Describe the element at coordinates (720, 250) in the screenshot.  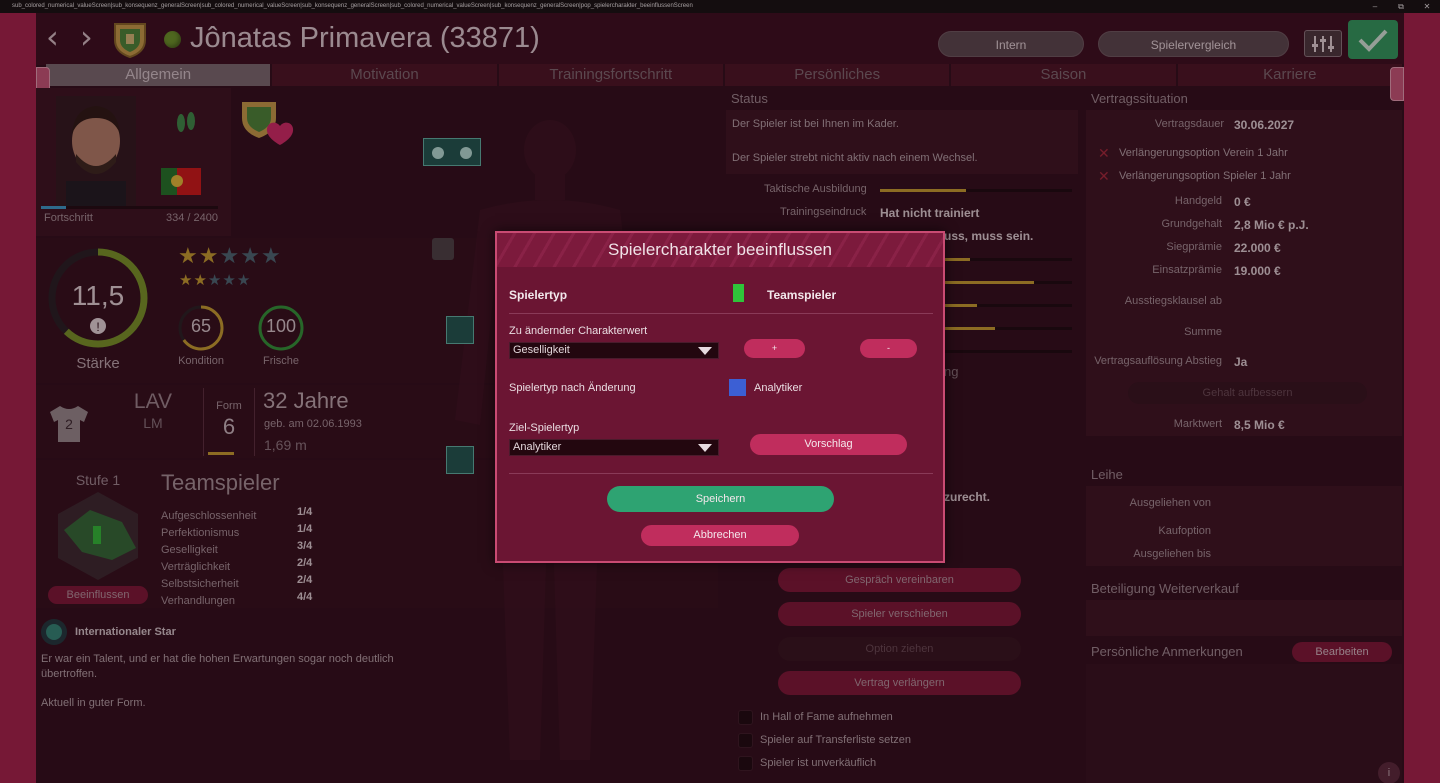
I see `dialog-title: Spielercharakter beeinflussen` at that location.